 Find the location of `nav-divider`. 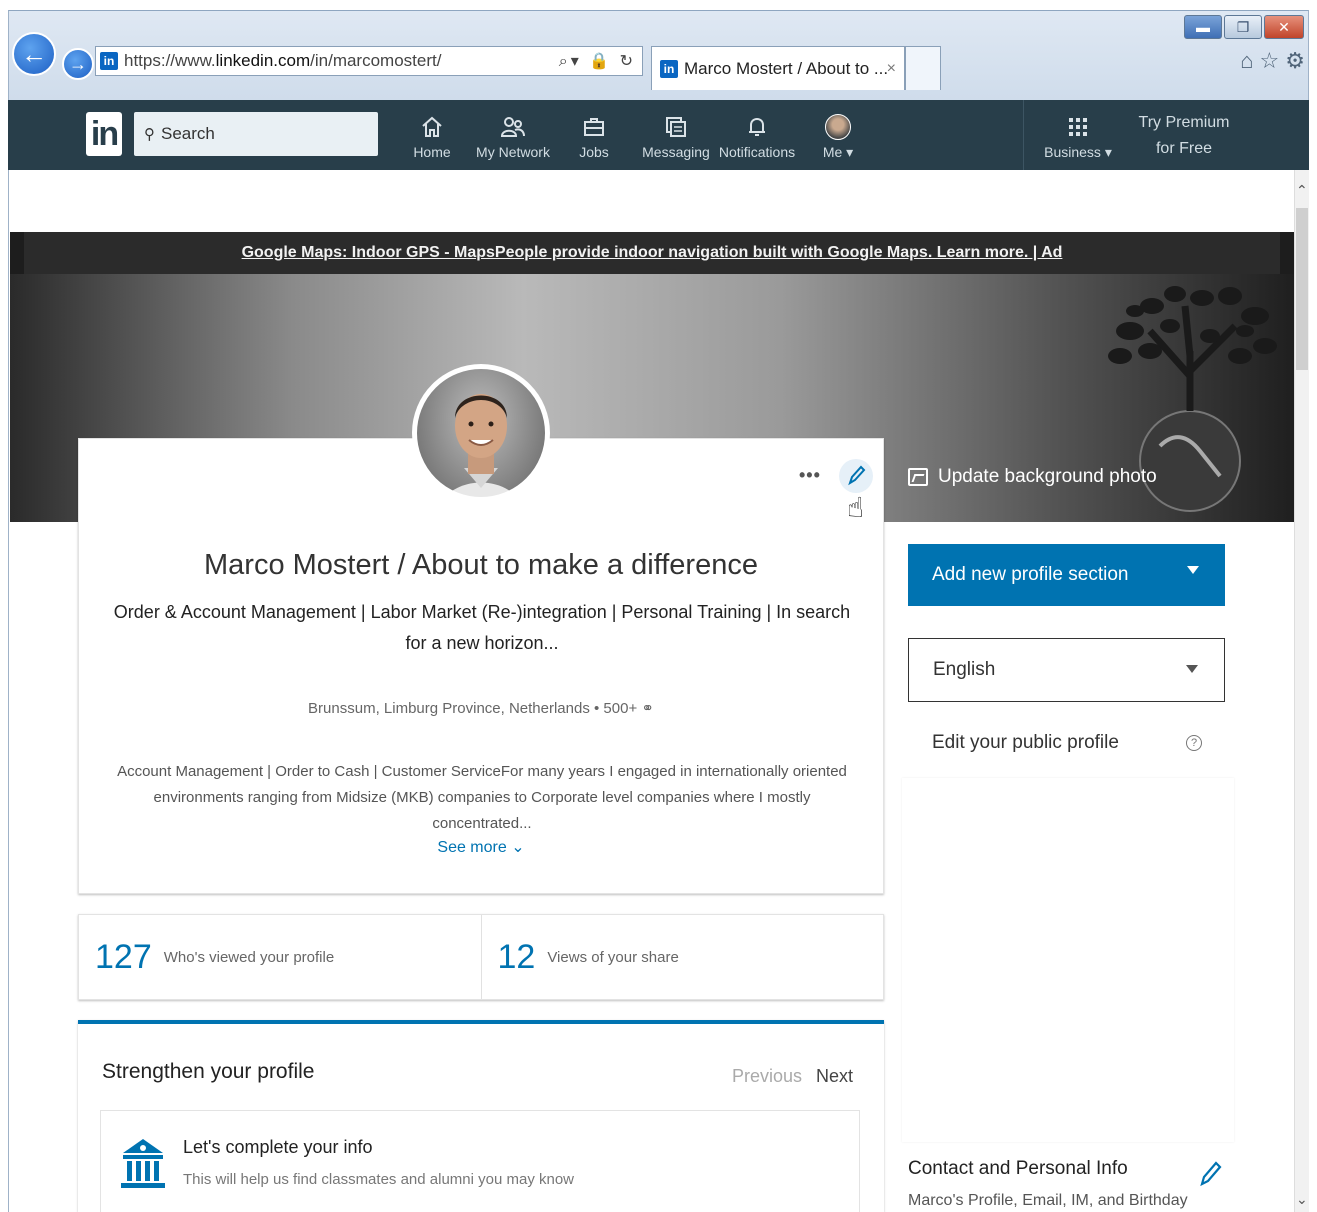

nav-divider is located at coordinates (1023, 135).